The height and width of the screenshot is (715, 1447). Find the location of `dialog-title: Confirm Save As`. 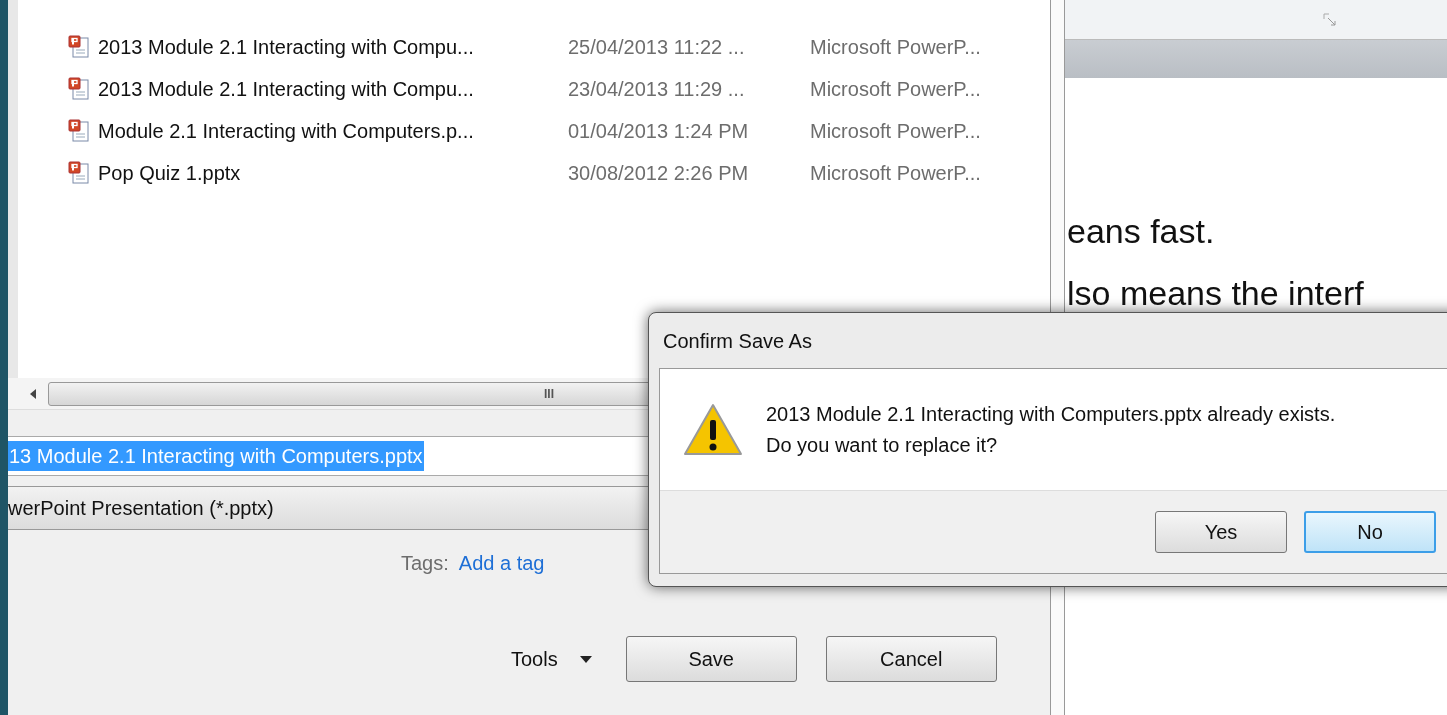

dialog-title: Confirm Save As is located at coordinates (737, 341).